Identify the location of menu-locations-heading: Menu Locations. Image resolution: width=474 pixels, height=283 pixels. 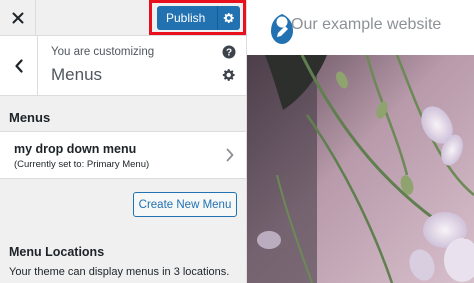
(57, 252).